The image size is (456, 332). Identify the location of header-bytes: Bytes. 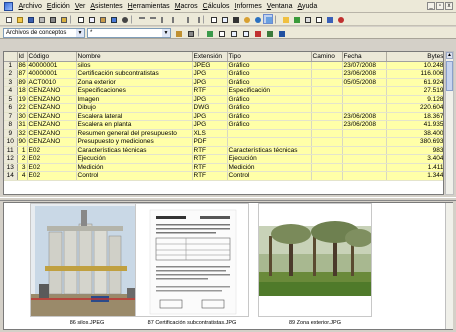
(414, 57).